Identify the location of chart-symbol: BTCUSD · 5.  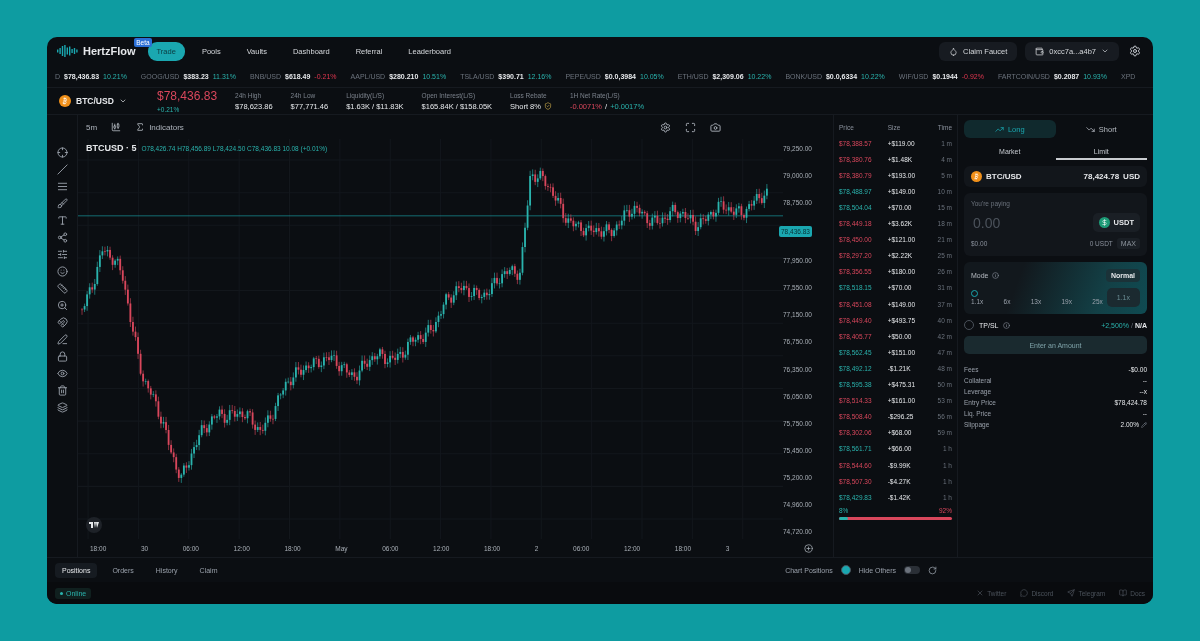
(111, 148).